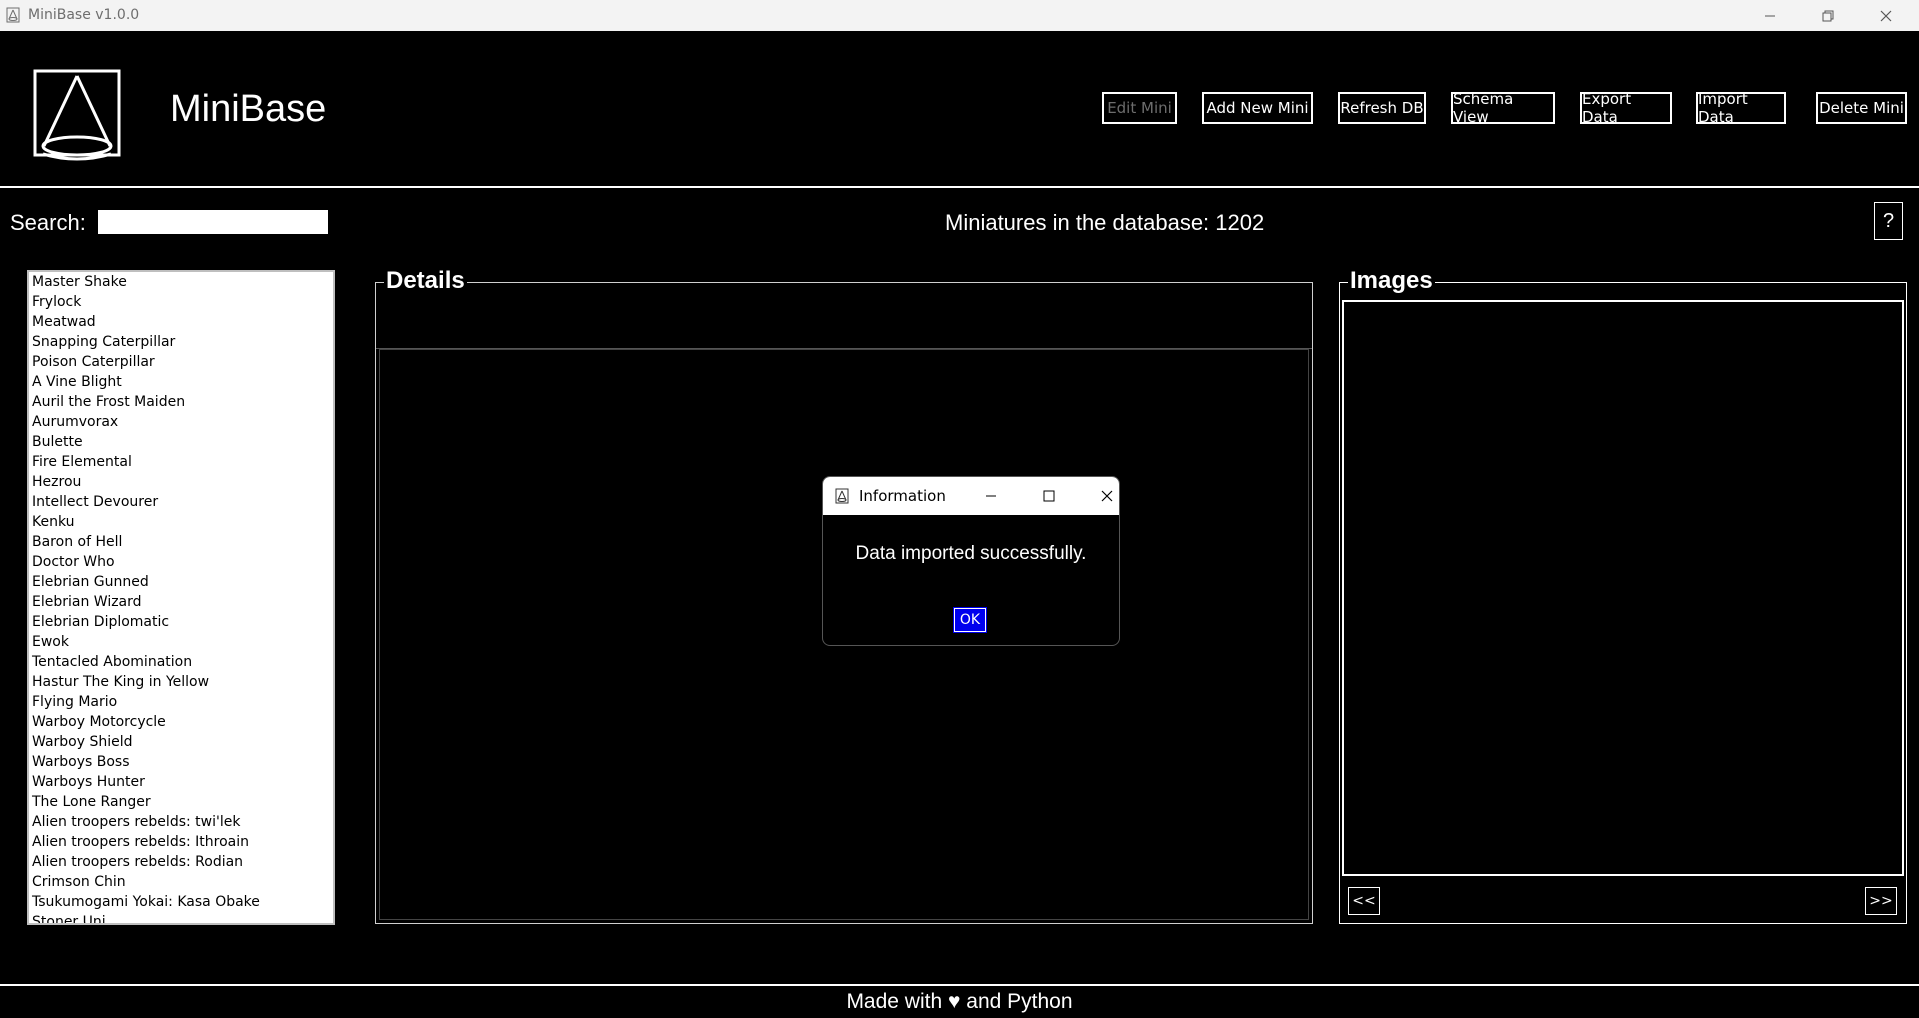 This screenshot has width=1919, height=1018. Describe the element at coordinates (181, 482) in the screenshot. I see `list-item: Hezrou` at that location.